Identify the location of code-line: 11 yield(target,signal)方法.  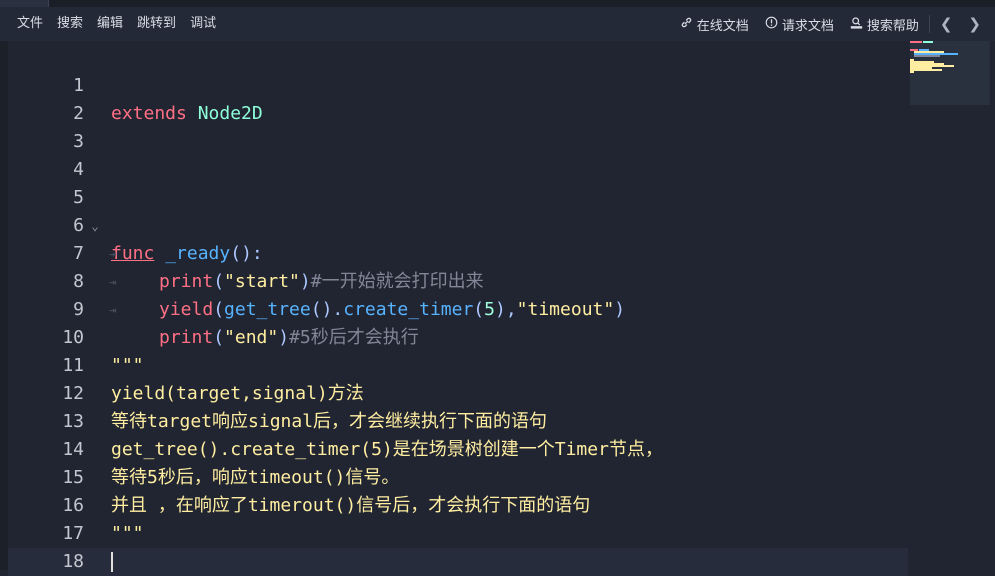
(458, 364).